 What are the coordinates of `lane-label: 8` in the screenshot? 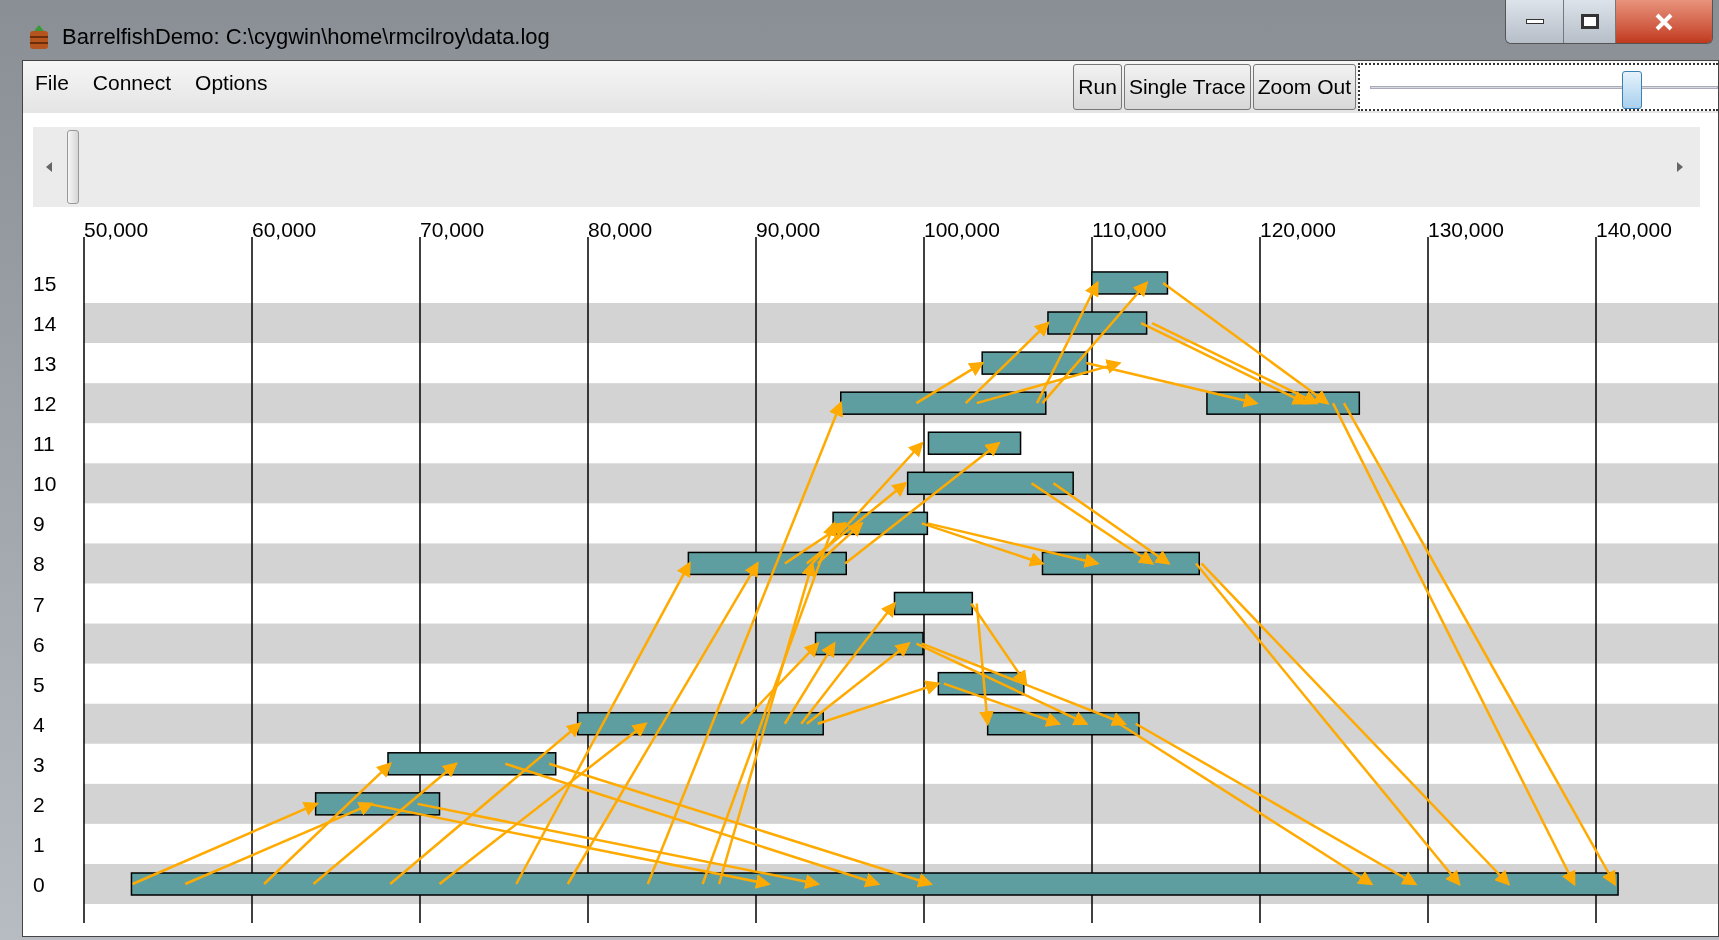 It's located at (39, 564).